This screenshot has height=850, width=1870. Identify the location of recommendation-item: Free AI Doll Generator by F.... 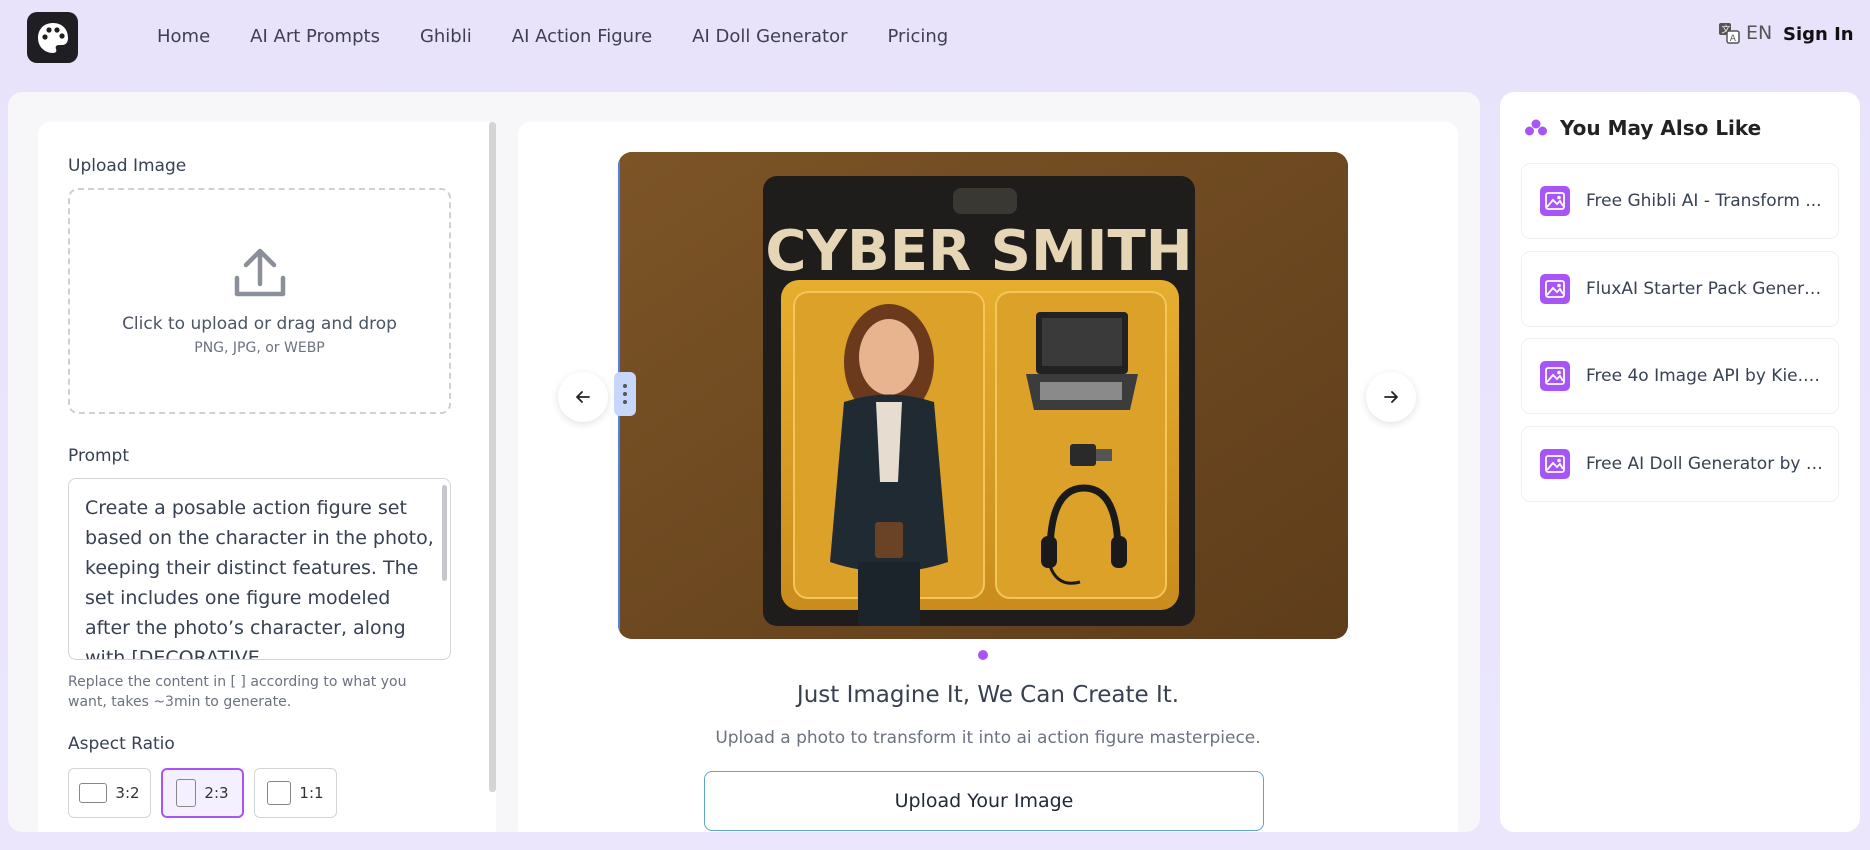
(1680, 464).